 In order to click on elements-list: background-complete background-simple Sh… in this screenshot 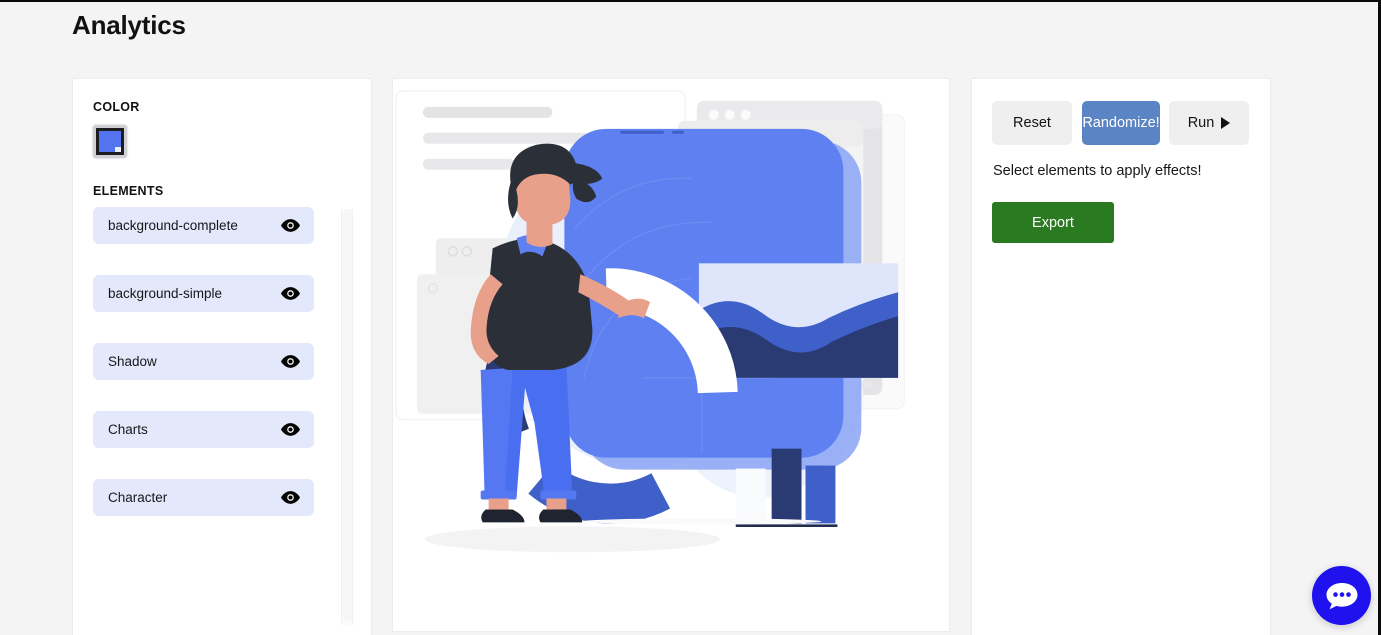, I will do `click(223, 416)`.